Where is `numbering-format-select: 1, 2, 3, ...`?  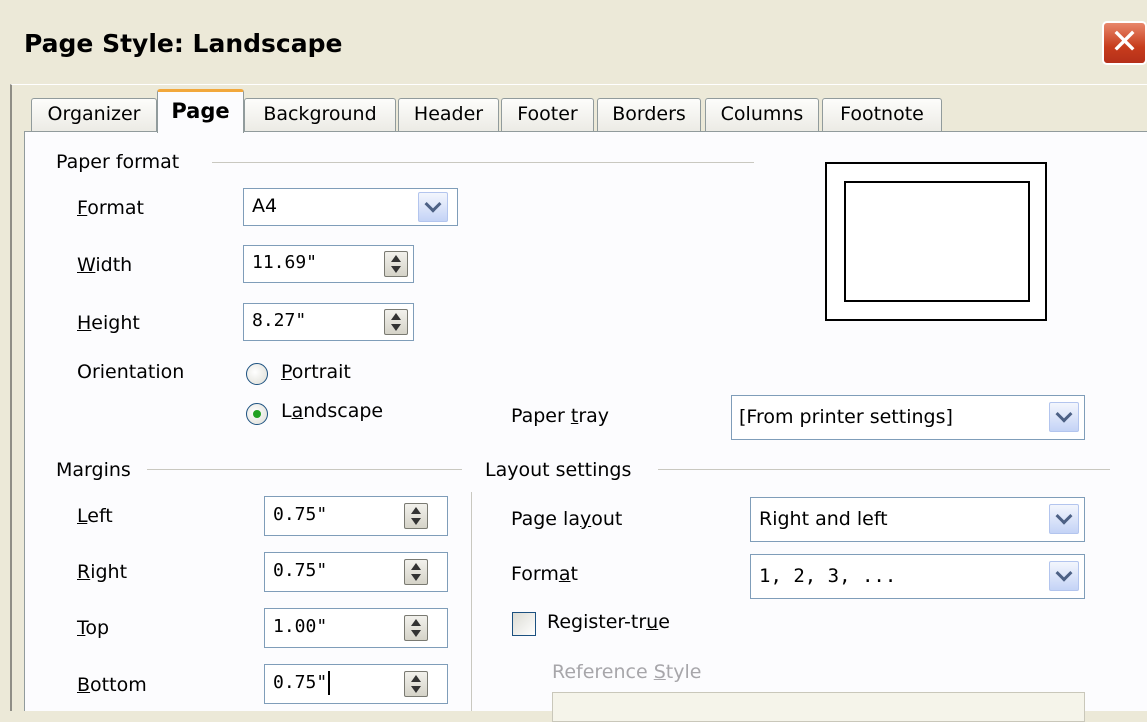 numbering-format-select: 1, 2, 3, ... is located at coordinates (917, 576).